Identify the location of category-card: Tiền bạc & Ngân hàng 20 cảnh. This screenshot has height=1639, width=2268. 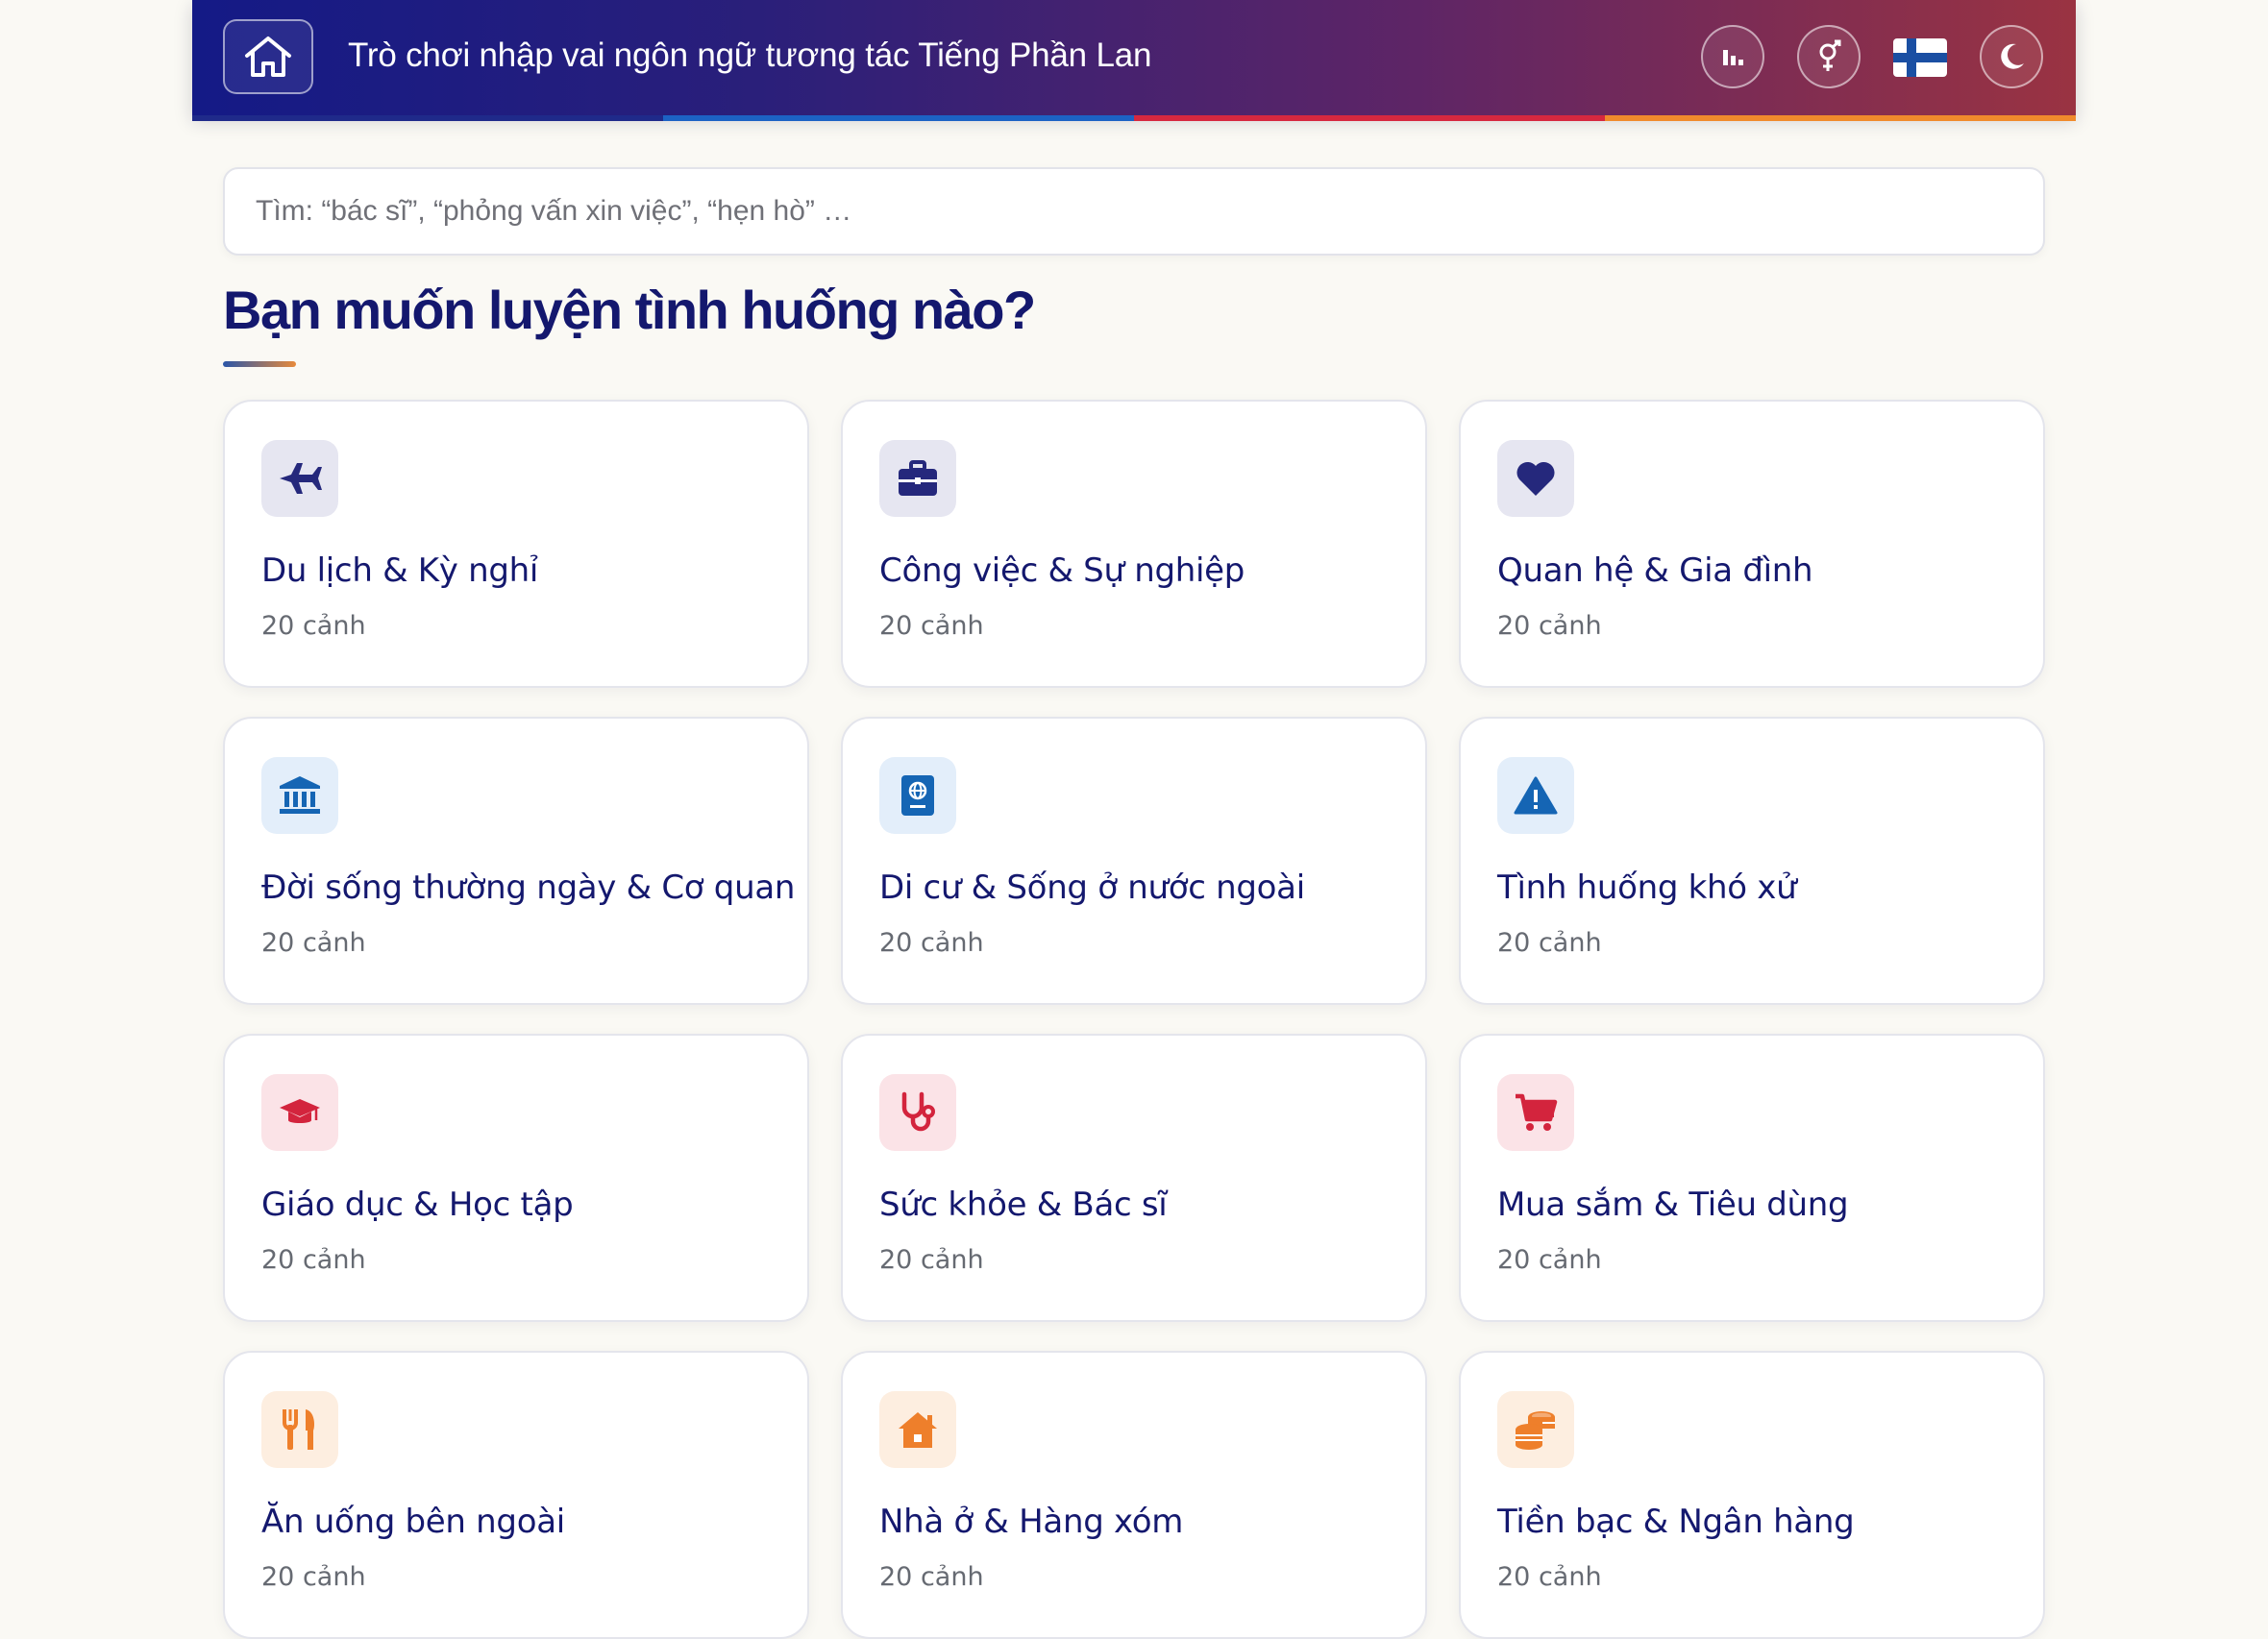
(1752, 1495).